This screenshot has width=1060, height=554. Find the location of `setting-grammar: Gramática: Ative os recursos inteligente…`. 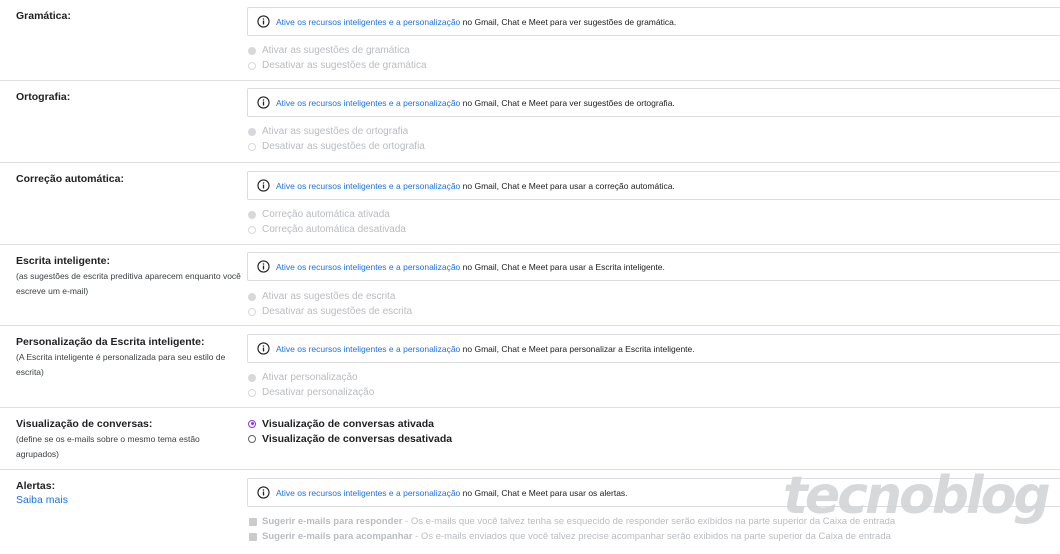

setting-grammar: Gramática: Ative os recursos inteligente… is located at coordinates (530, 40).